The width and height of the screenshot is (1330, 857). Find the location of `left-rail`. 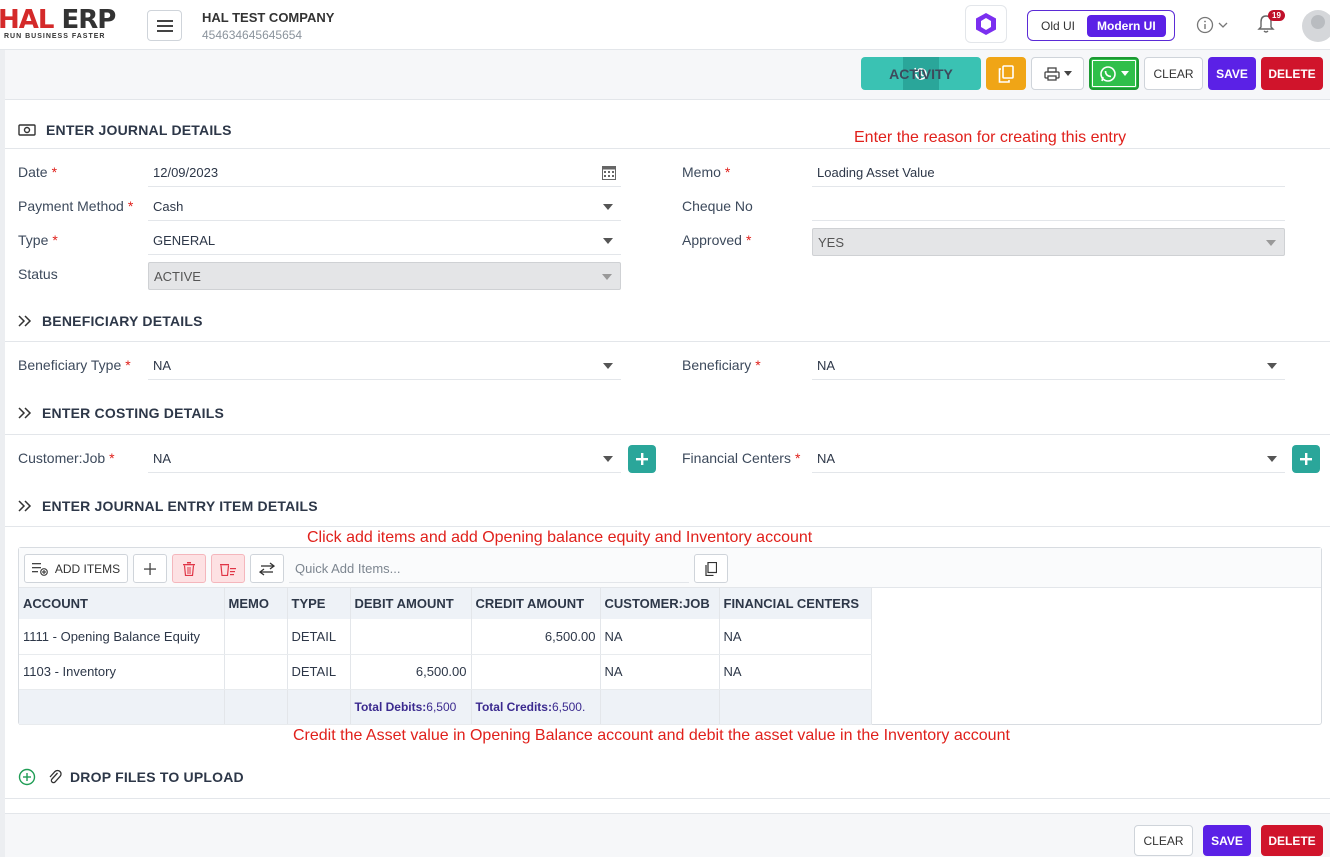

left-rail is located at coordinates (2, 453).